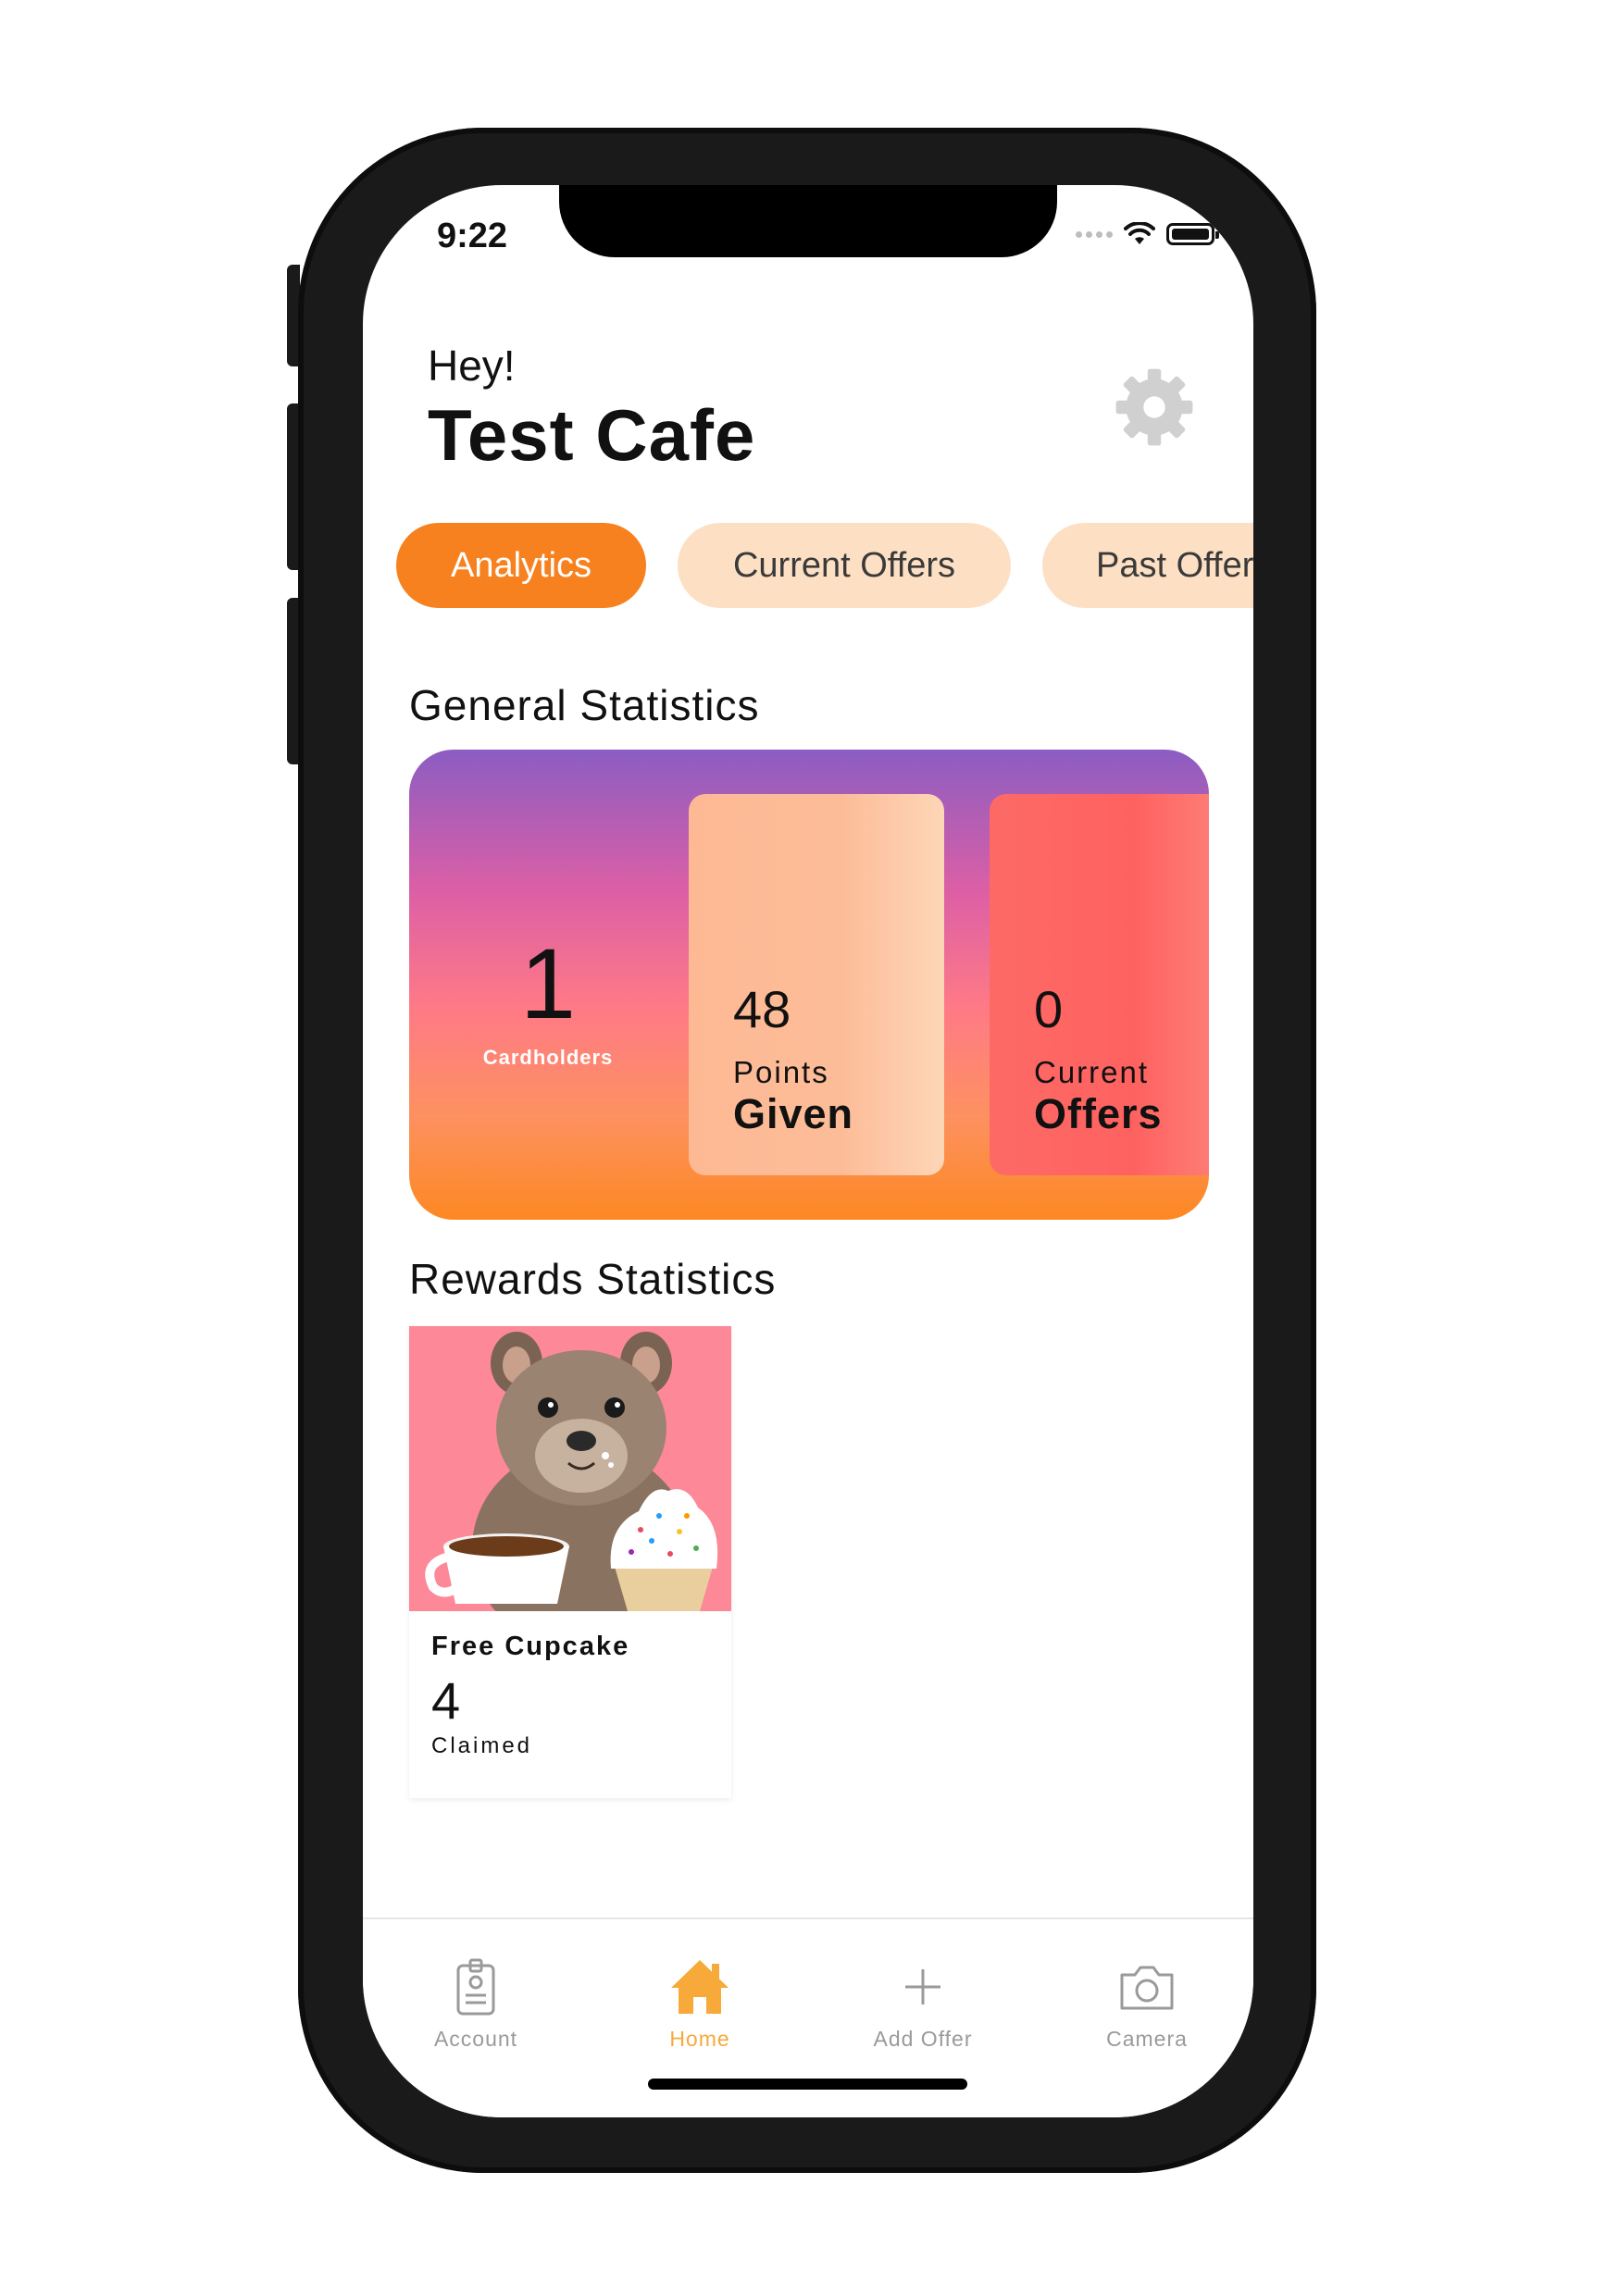 The height and width of the screenshot is (2296, 1619). What do you see at coordinates (592, 435) in the screenshot?
I see `page-title: Test Cafe` at bounding box center [592, 435].